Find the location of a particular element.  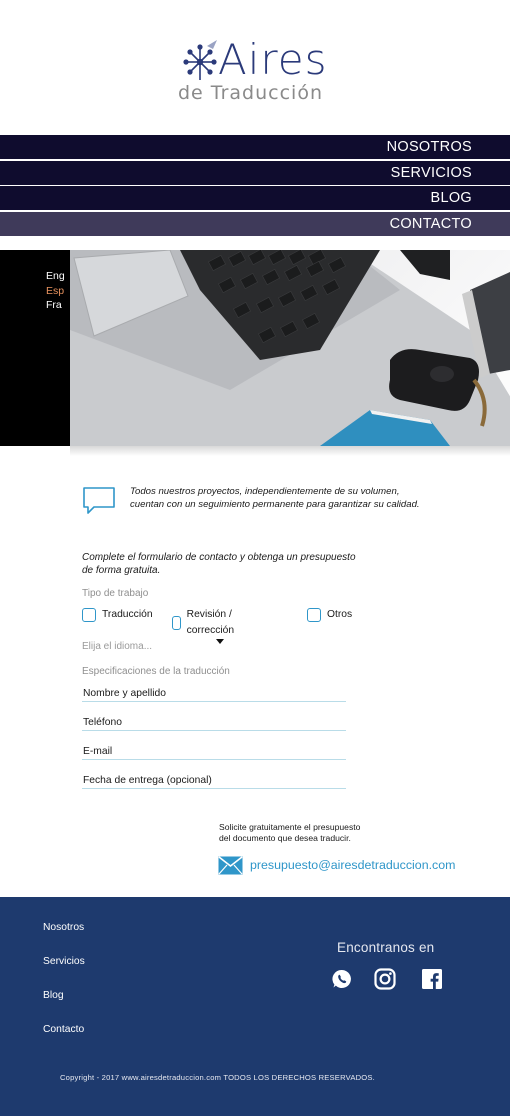

site-logo: Aires de Traducción is located at coordinates (258, 72).